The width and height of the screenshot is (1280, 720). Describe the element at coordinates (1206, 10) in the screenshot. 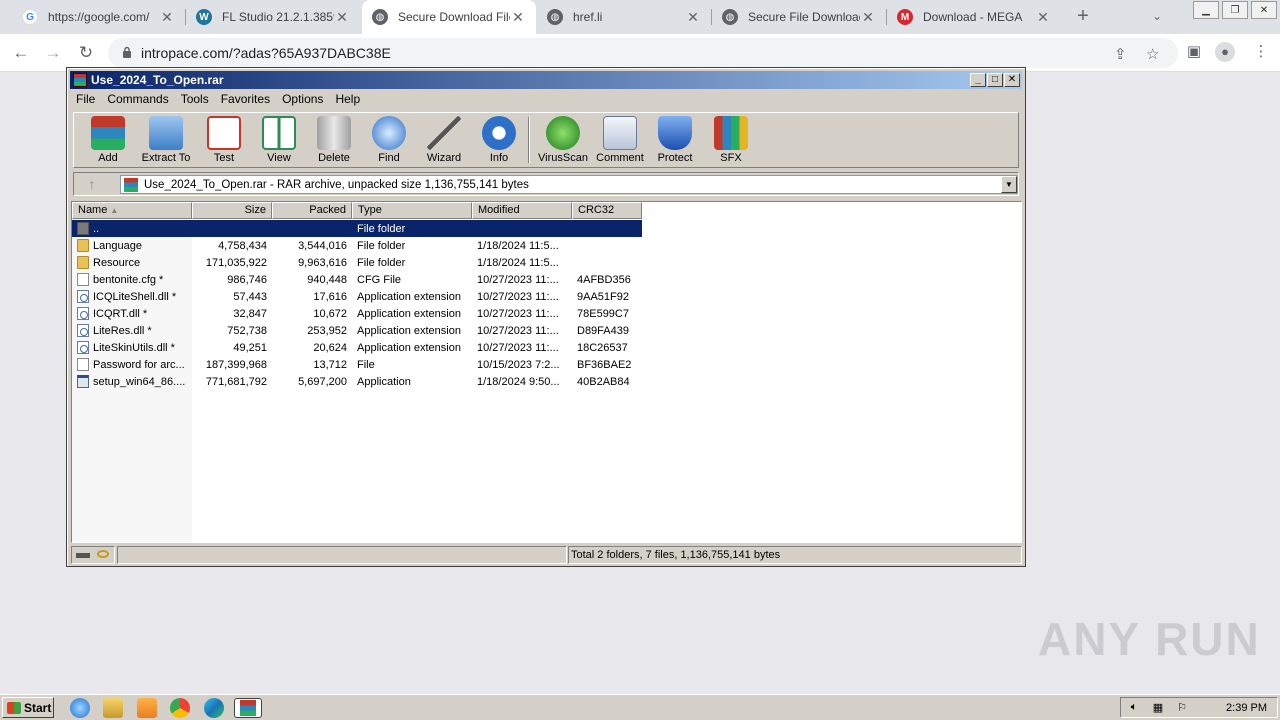

I see `minimize-icon: ▁` at that location.